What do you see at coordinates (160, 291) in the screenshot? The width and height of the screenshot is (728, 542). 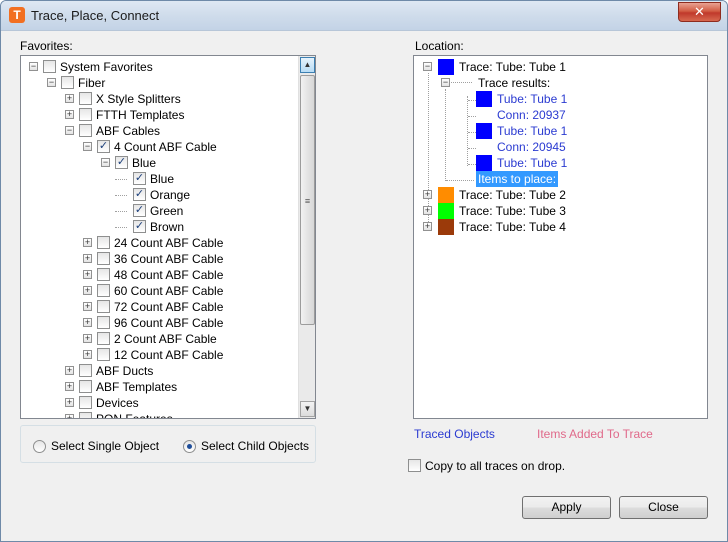 I see `favorites-tree-node: +60 Count ABF Cable` at bounding box center [160, 291].